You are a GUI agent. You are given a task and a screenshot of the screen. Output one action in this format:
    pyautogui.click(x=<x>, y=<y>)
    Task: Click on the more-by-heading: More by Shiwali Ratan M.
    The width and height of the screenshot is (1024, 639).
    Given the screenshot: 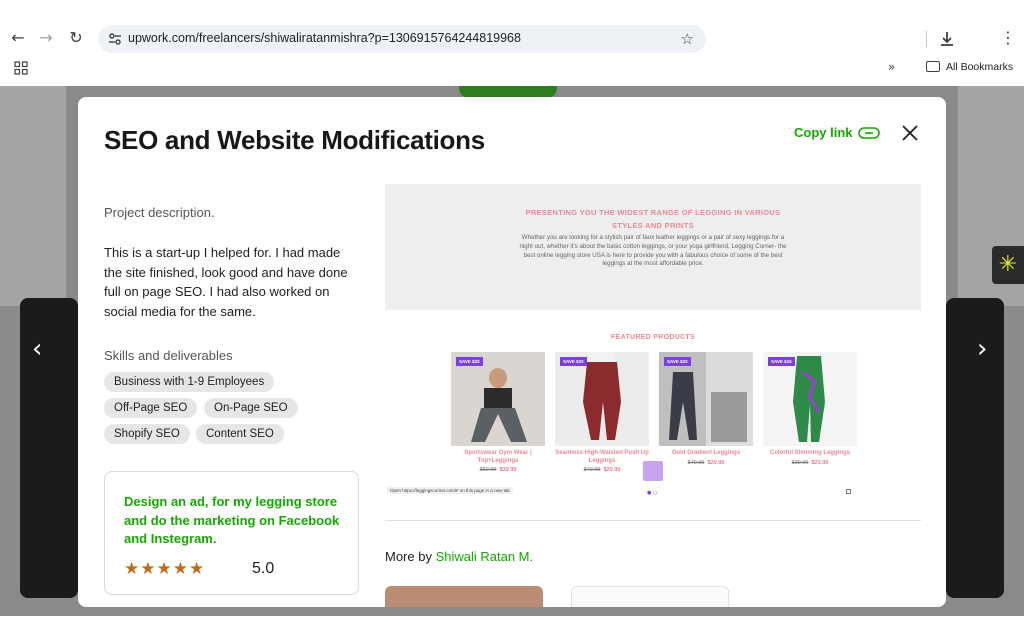 What is the action you would take?
    pyautogui.click(x=459, y=556)
    